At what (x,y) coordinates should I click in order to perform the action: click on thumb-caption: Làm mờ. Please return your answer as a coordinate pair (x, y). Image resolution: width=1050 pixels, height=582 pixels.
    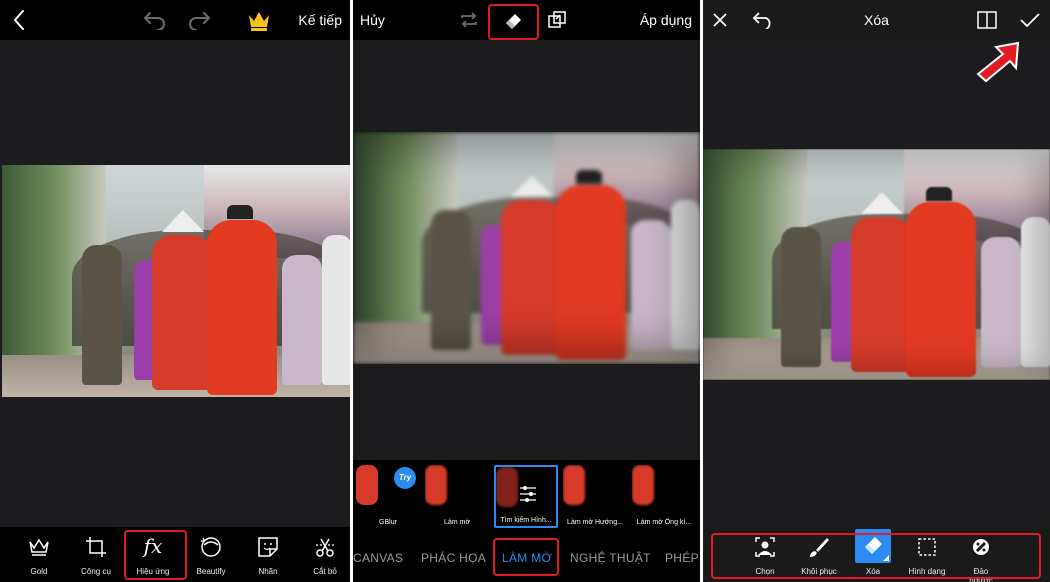
    Looking at the image, I should click on (457, 523).